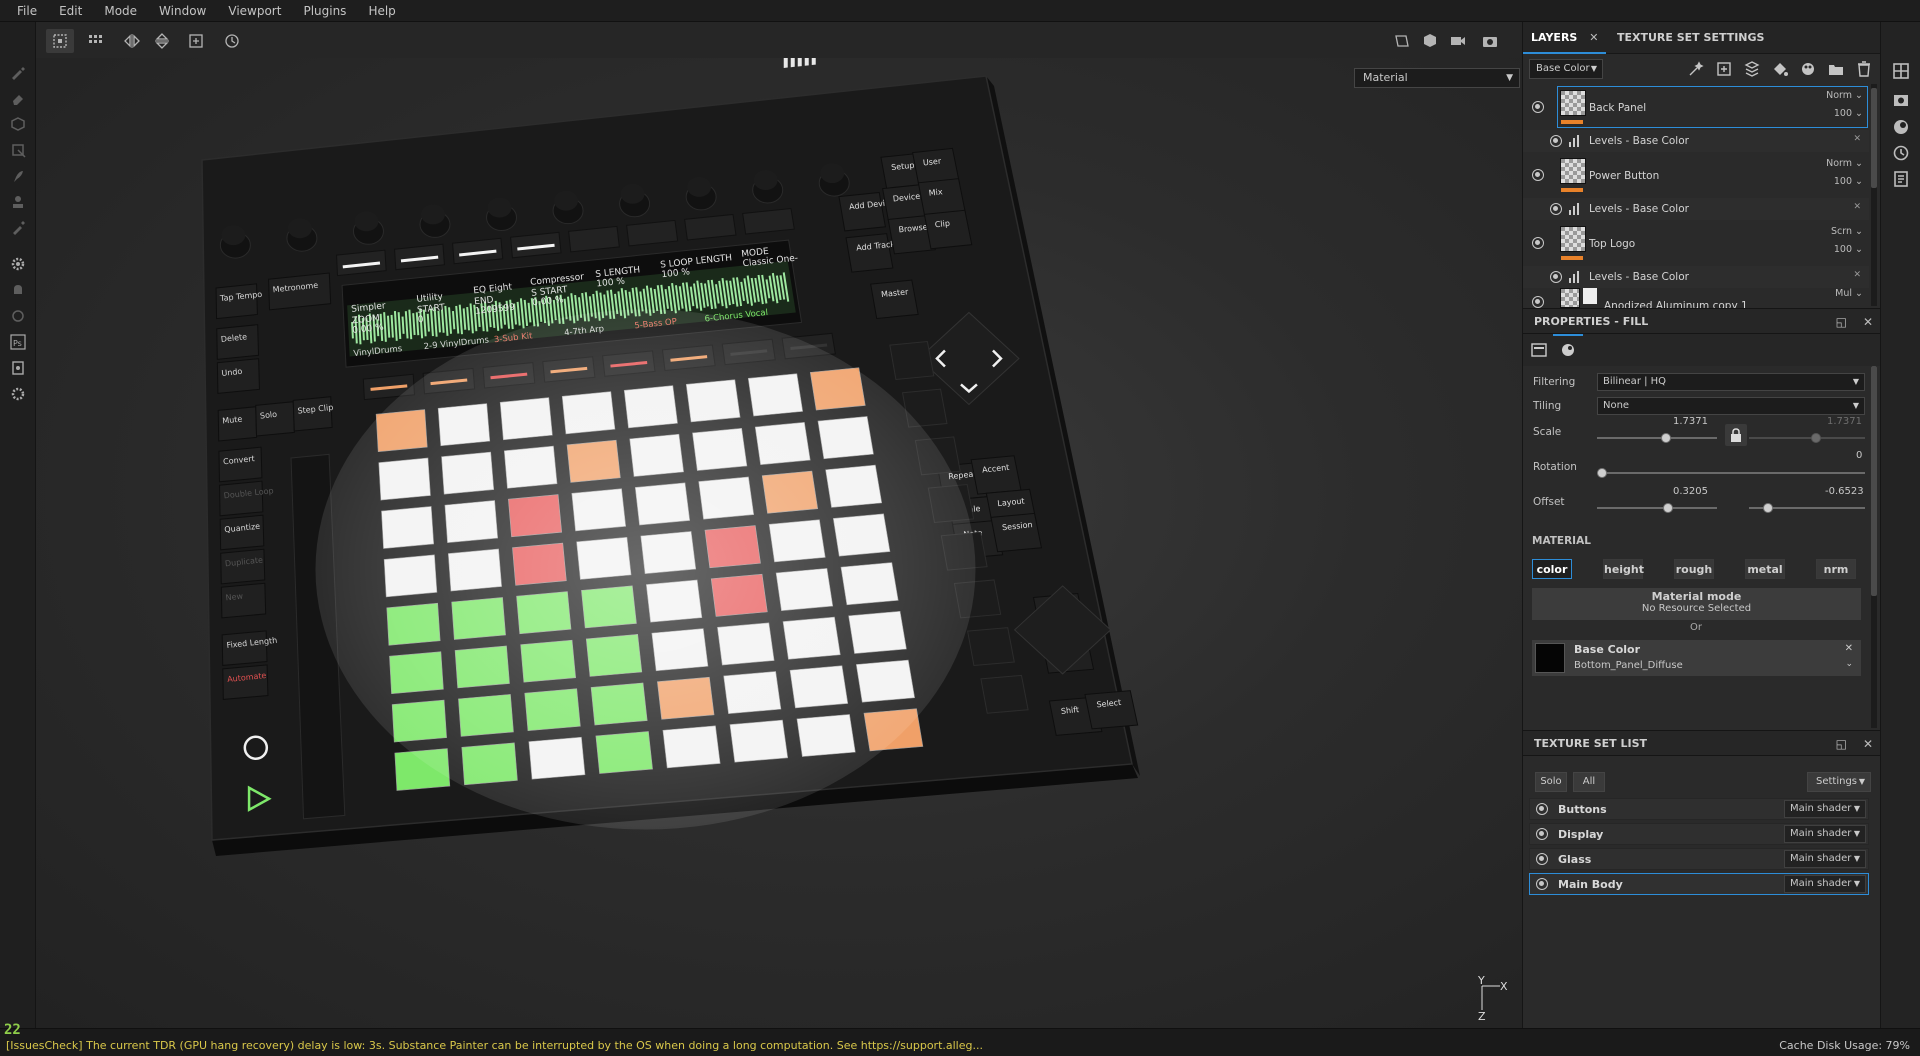  What do you see at coordinates (1849, 293) in the screenshot?
I see `blend-mode: Mul ⌄` at bounding box center [1849, 293].